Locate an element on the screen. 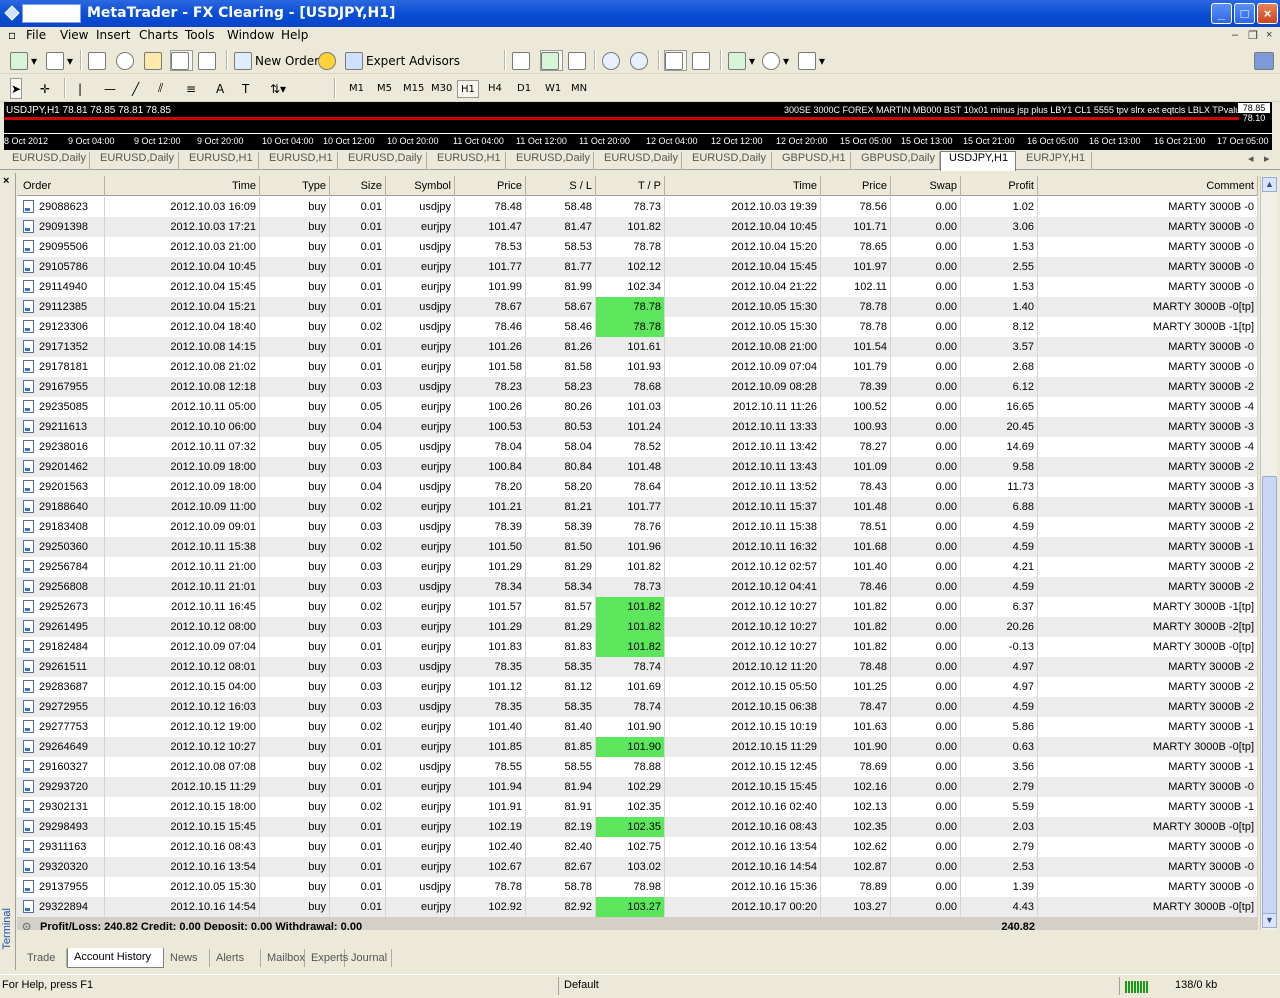  timeframe-mn: MN is located at coordinates (579, 89).